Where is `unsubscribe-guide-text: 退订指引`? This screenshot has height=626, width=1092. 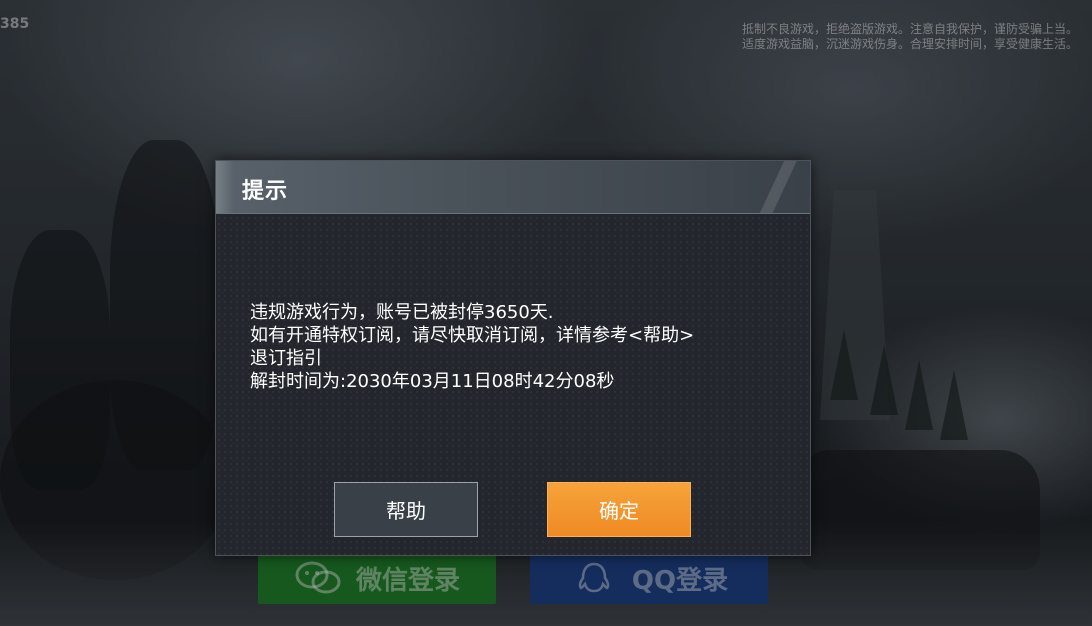
unsubscribe-guide-text: 退订指引 is located at coordinates (286, 358).